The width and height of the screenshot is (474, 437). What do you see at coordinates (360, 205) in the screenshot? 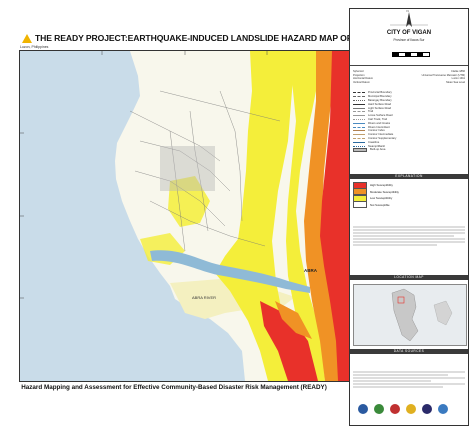
I see `swatch-none` at bounding box center [360, 205].